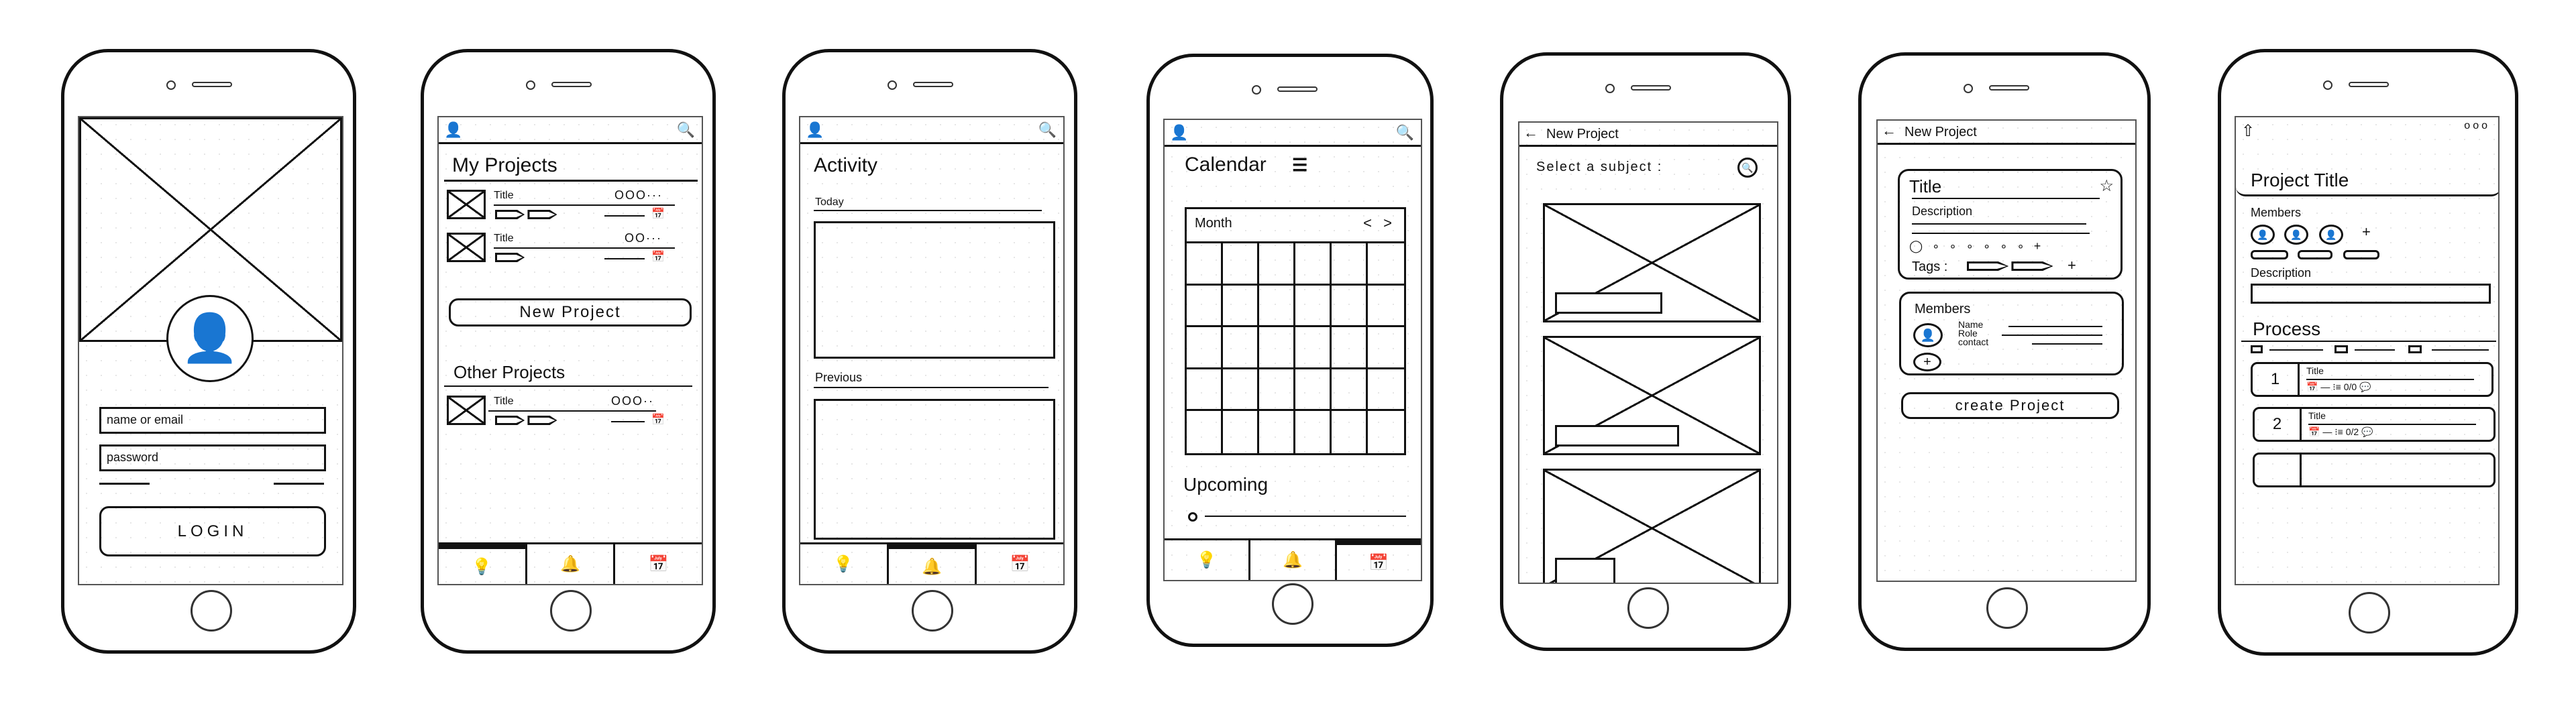 This screenshot has width=2576, height=716. What do you see at coordinates (1979, 246) in the screenshot?
I see `color-picker: ◯∘∘∘∘∘∘+` at bounding box center [1979, 246].